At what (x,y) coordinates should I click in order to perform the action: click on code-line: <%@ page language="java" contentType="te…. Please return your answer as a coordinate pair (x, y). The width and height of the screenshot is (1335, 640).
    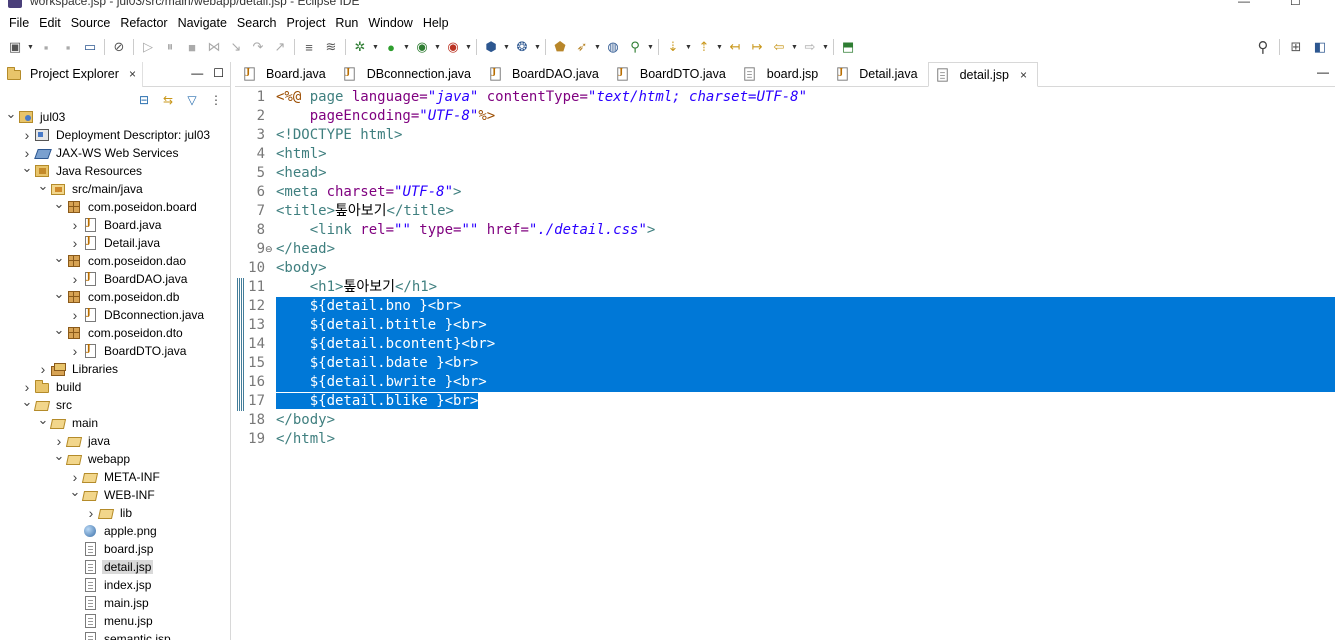
    Looking at the image, I should click on (805, 97).